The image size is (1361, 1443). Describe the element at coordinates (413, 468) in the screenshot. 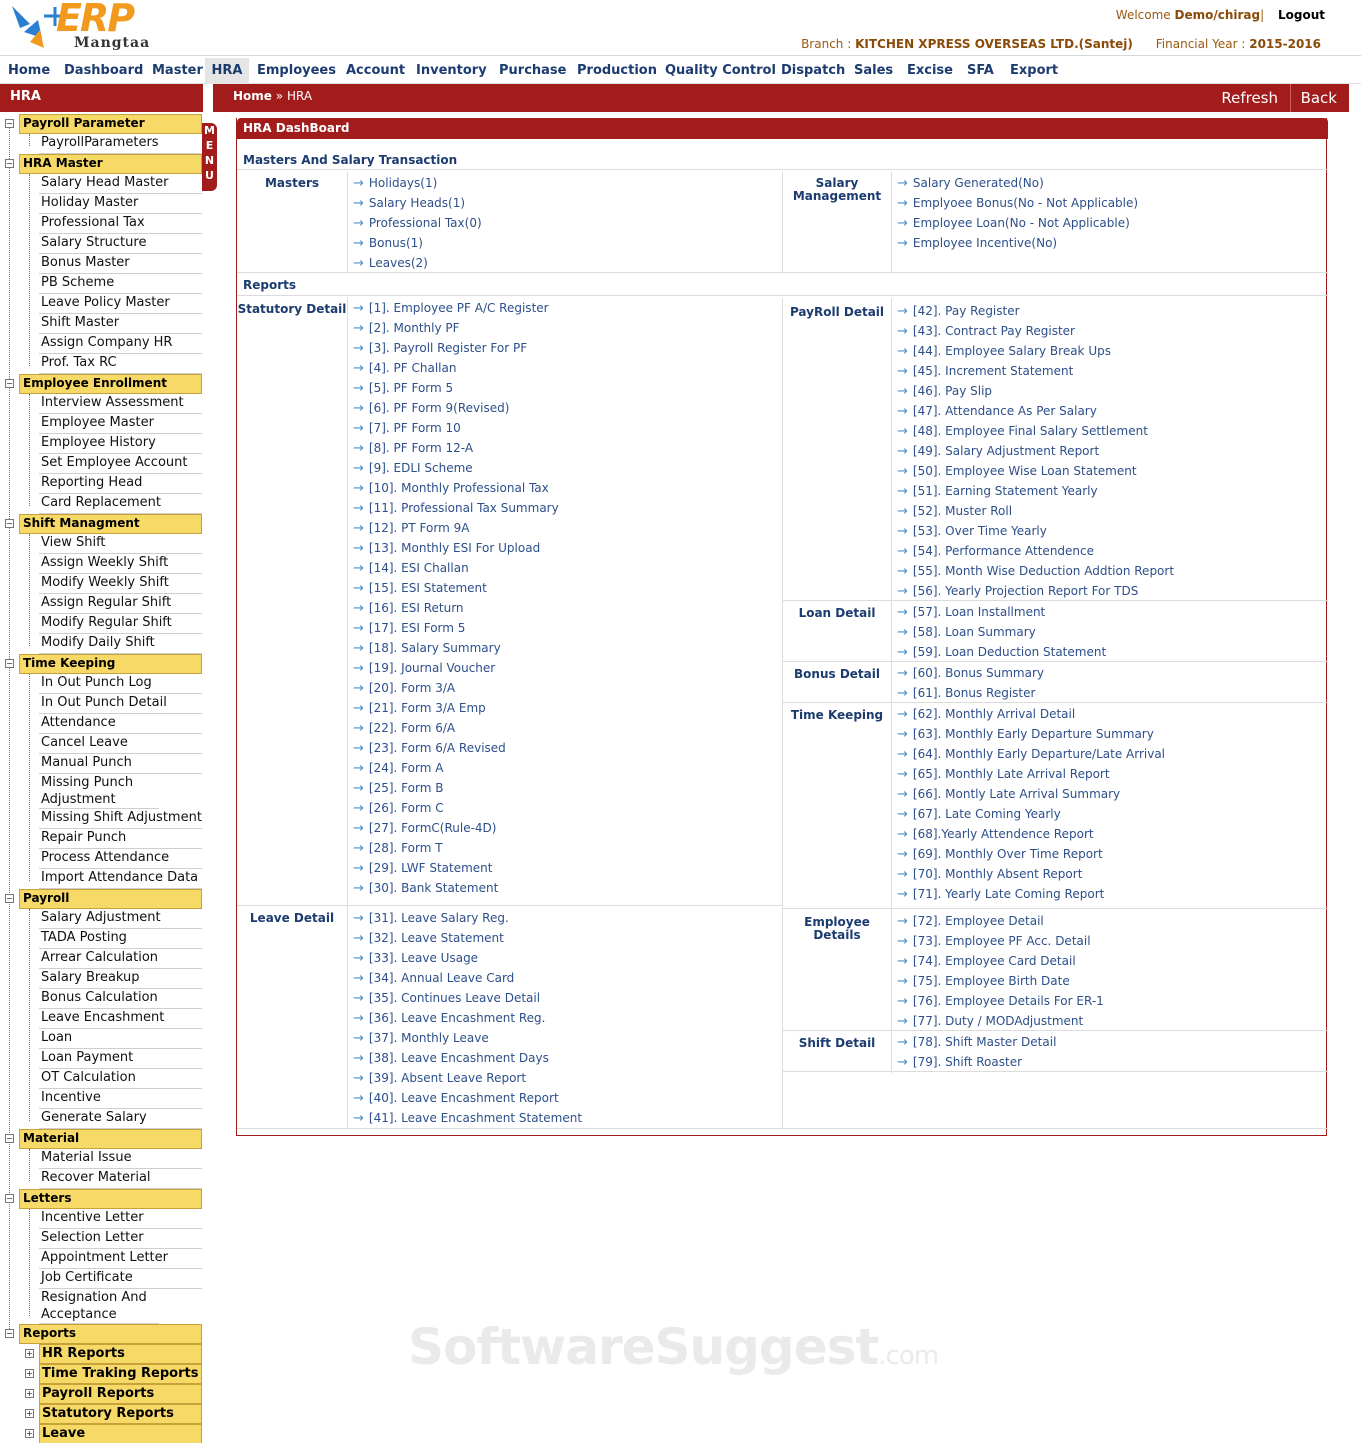

I see `report-link: → [9]. EDLI Scheme` at that location.